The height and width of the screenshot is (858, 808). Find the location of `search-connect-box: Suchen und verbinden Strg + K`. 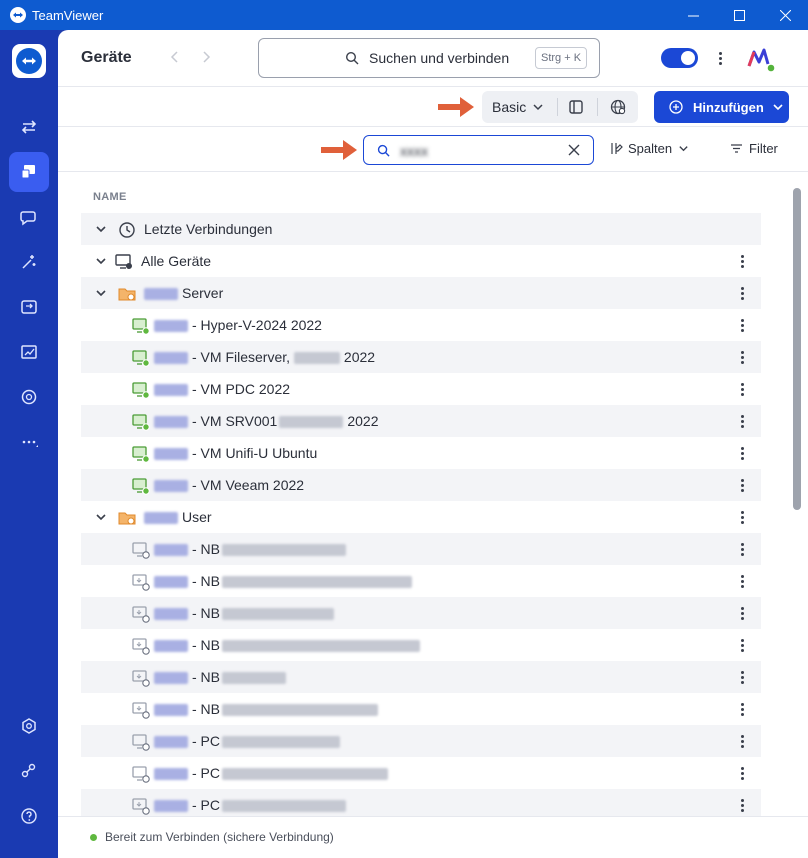

search-connect-box: Suchen und verbinden Strg + K is located at coordinates (429, 58).